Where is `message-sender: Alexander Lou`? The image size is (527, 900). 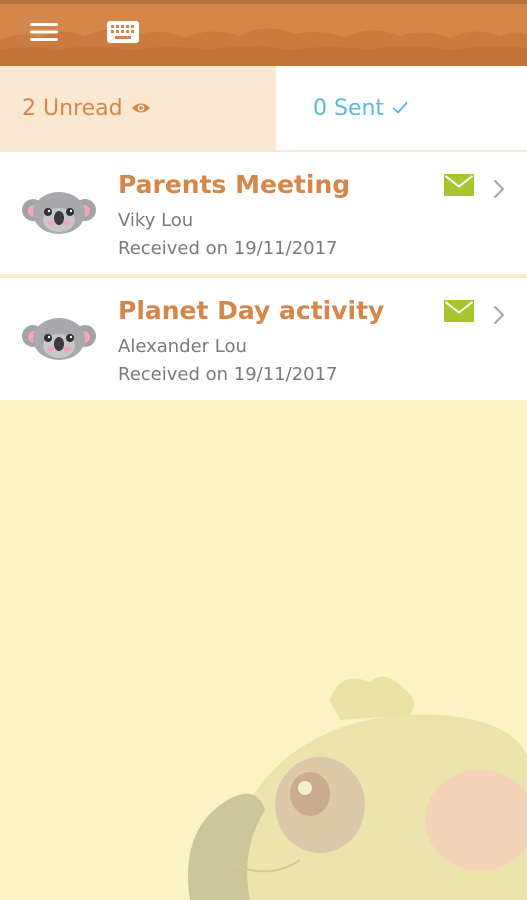
message-sender: Alexander Lou is located at coordinates (182, 346).